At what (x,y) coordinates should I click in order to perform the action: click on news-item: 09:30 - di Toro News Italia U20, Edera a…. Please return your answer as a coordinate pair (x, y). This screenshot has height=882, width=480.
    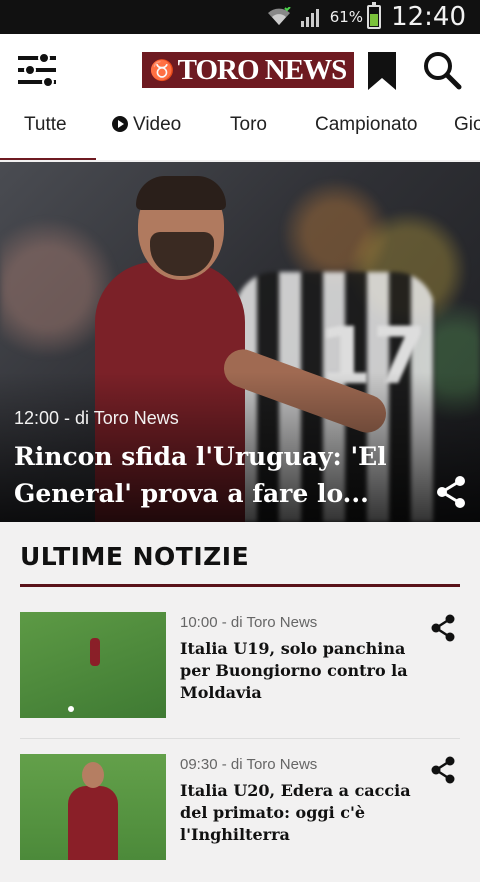
    Looking at the image, I should click on (240, 818).